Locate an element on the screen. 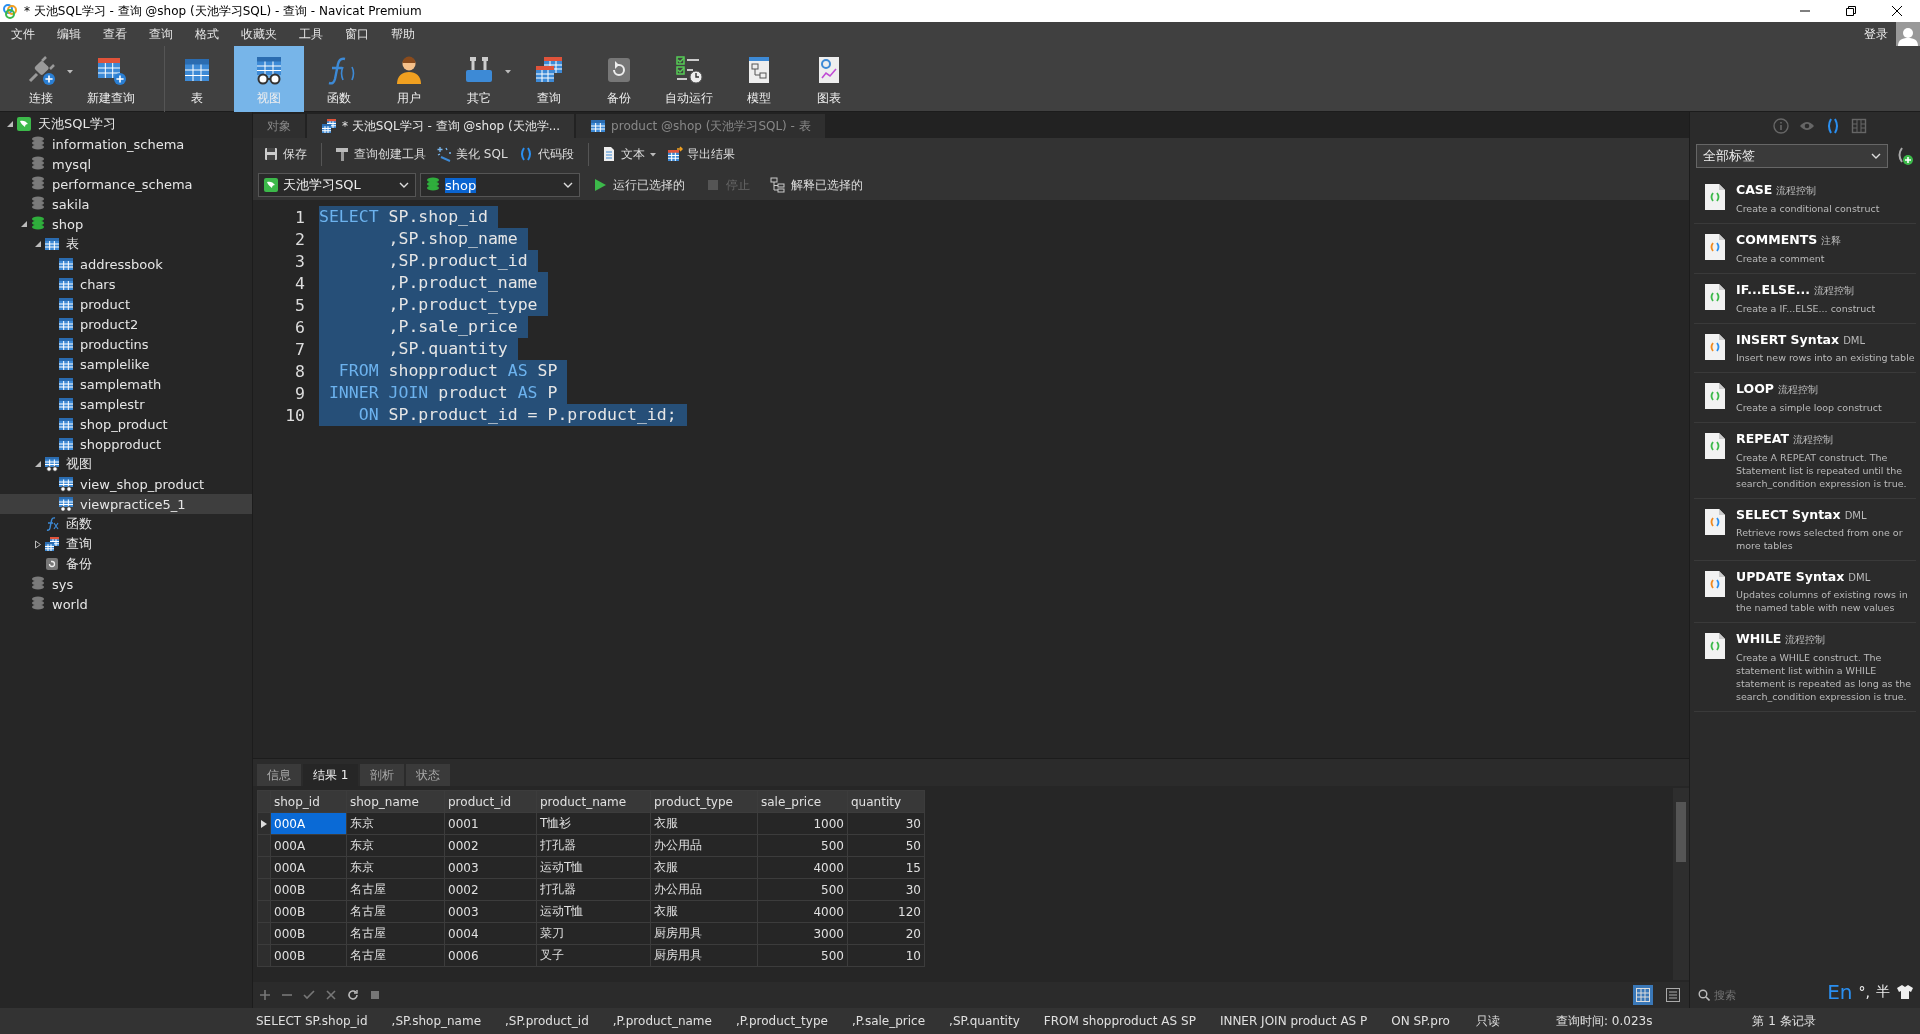  menu-item: 工具 is located at coordinates (311, 34).